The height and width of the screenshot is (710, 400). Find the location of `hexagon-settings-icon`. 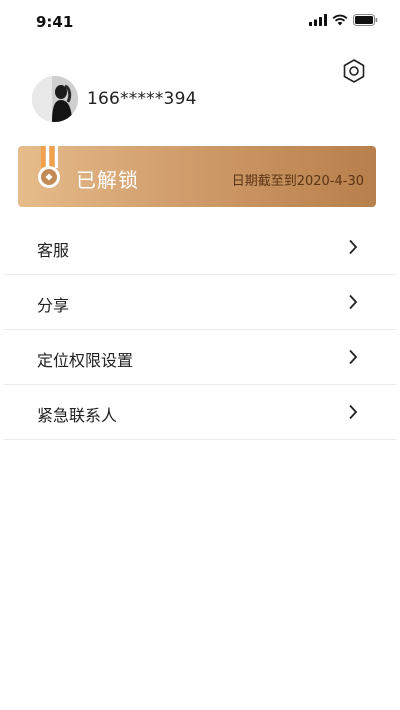

hexagon-settings-icon is located at coordinates (354, 71).